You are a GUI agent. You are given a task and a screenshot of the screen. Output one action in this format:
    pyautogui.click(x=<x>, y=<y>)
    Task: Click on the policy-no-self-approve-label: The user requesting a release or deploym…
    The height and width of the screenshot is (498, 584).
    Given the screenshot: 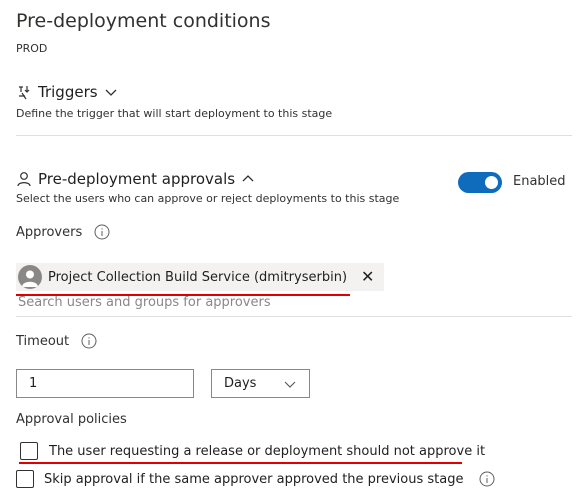 What is the action you would take?
    pyautogui.click(x=267, y=451)
    